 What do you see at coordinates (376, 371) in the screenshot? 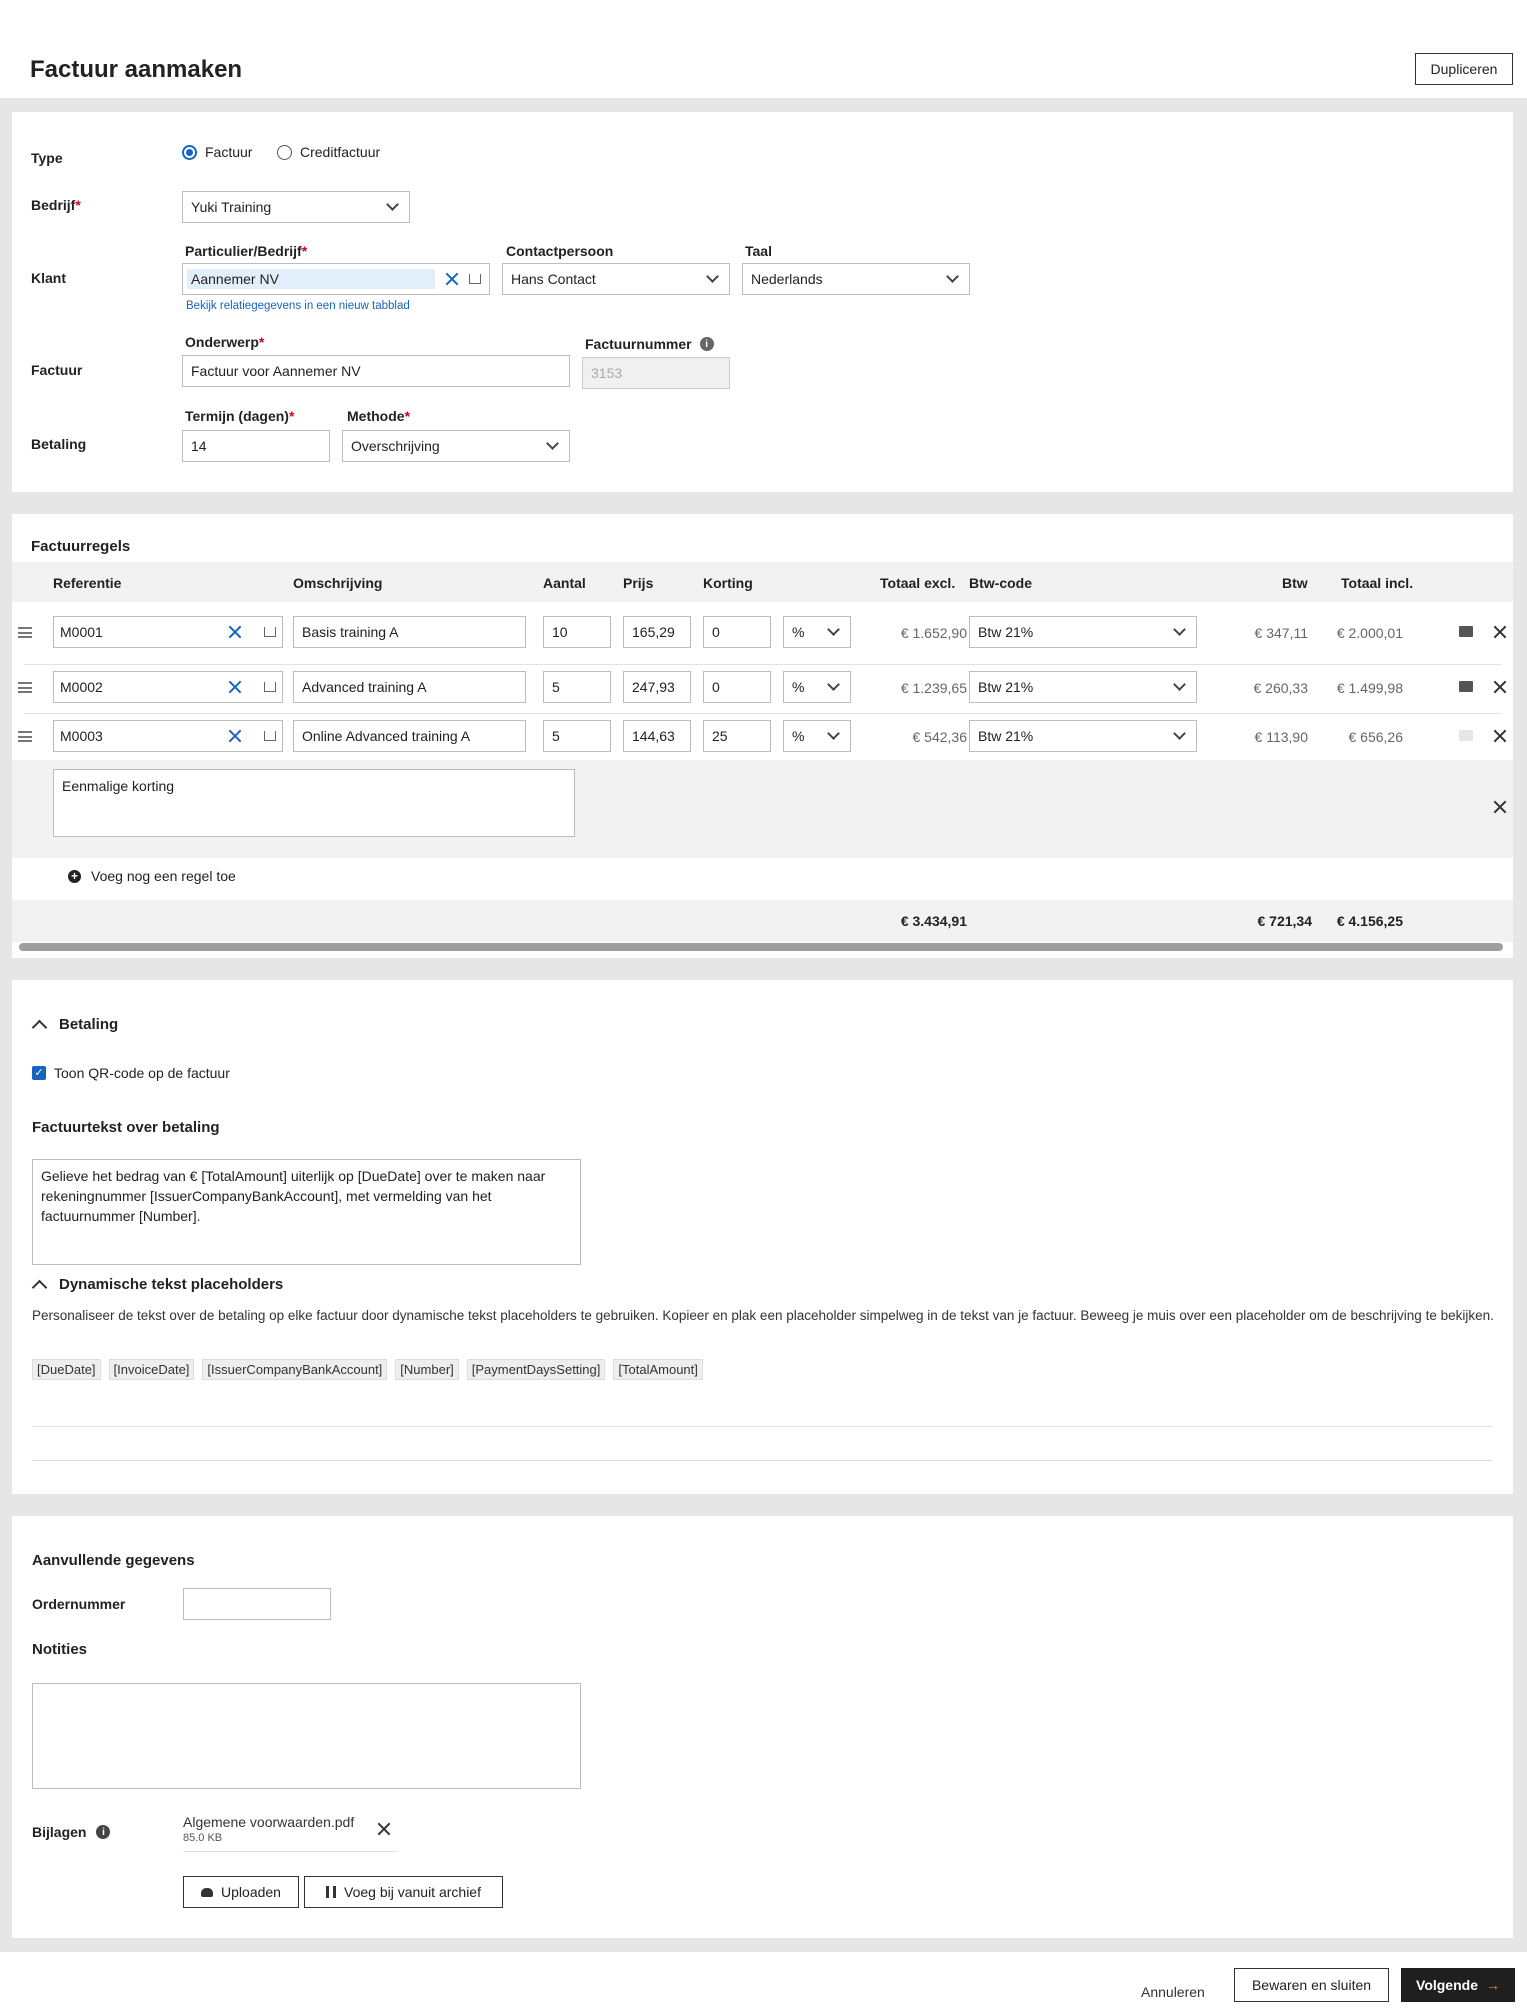
I see `subject-input: Factuur voor Aannemer NV` at bounding box center [376, 371].